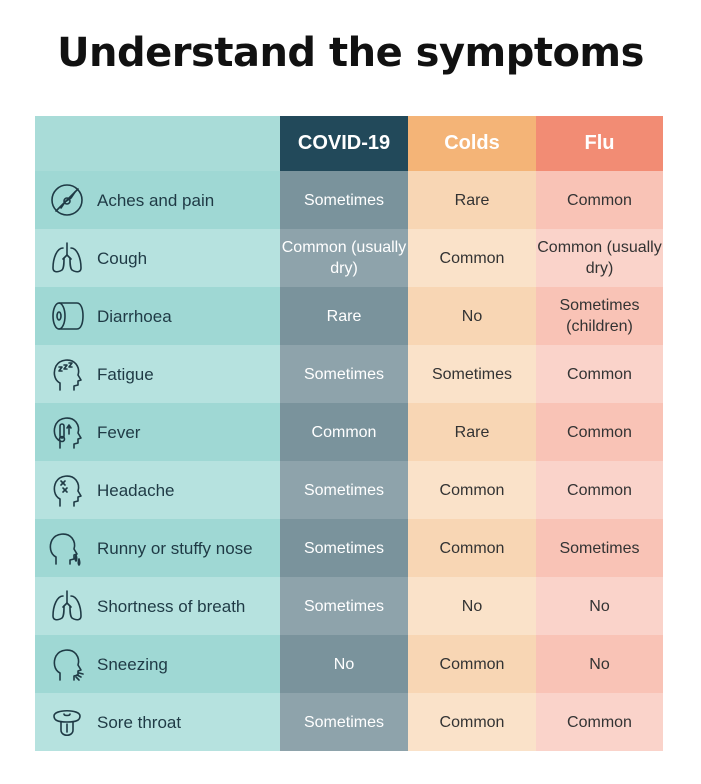  Describe the element at coordinates (344, 143) in the screenshot. I see `header-covid: COVID-19` at that location.